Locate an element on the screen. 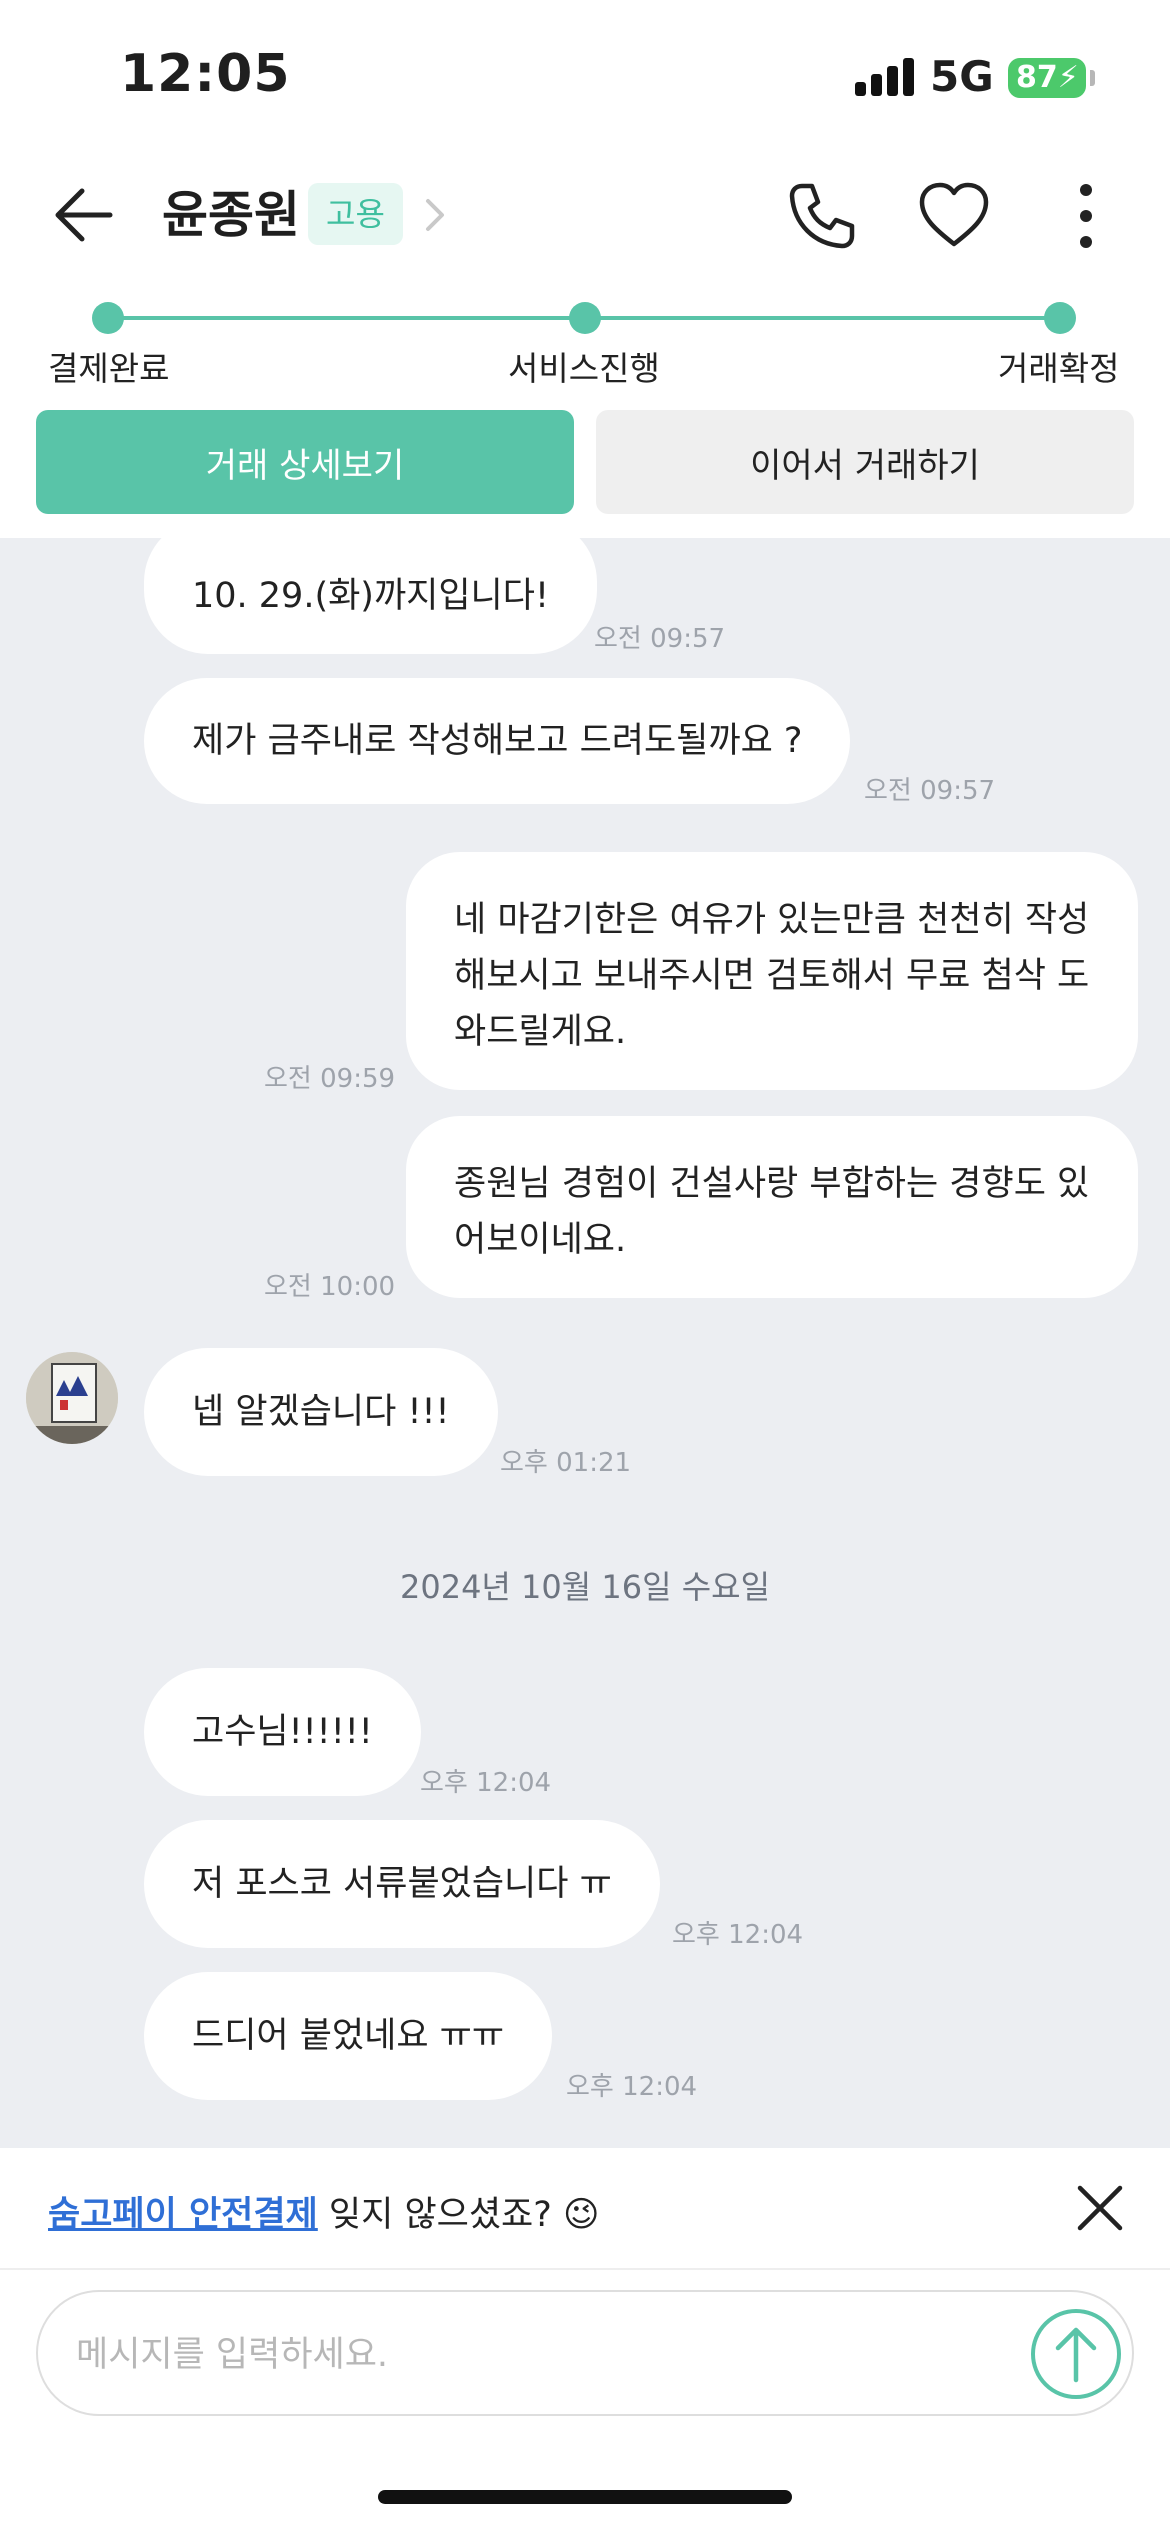 The image size is (1170, 2532). step-transaction-confirmed: 거래확정 is located at coordinates (1059, 368).